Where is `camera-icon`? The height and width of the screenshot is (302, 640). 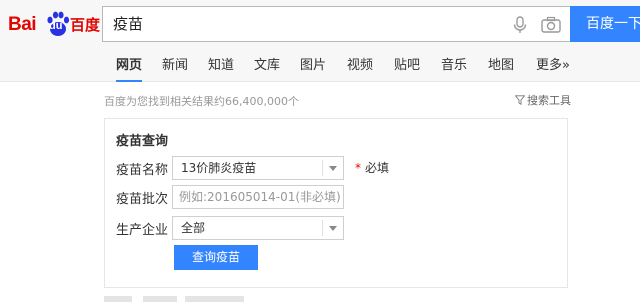 camera-icon is located at coordinates (551, 25).